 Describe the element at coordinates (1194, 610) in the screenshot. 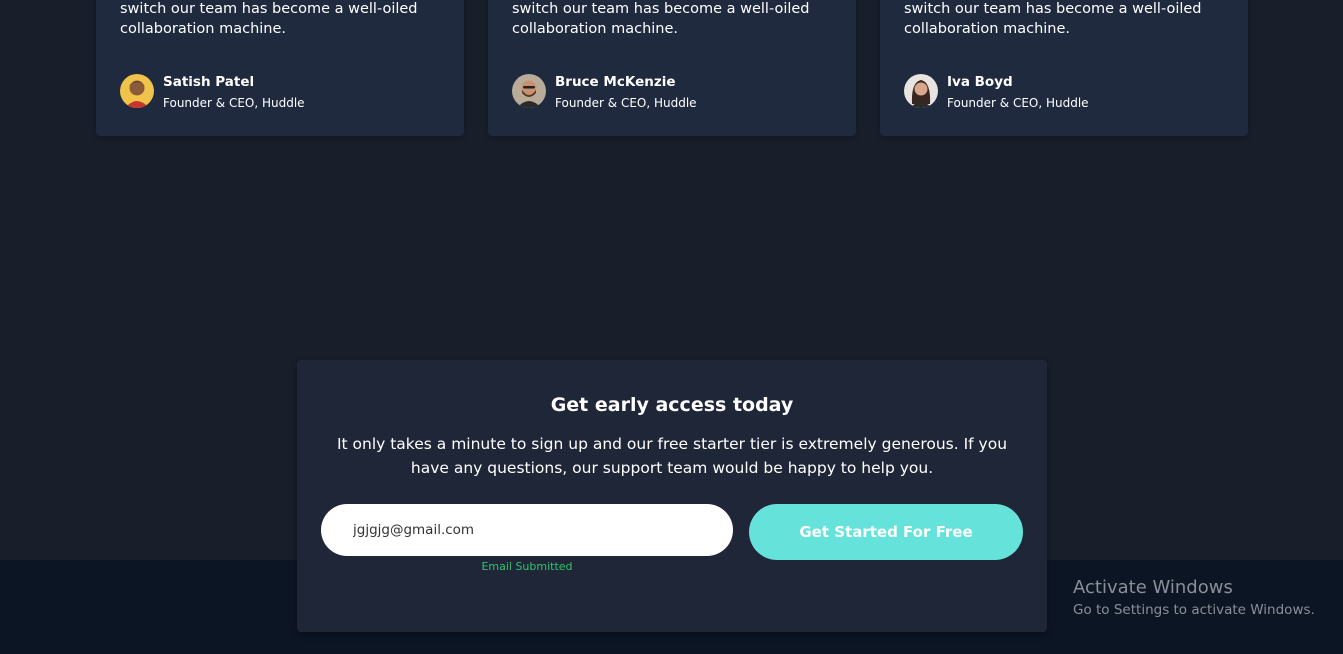

I see `watermark-subtitle: Go to Settings to activate Windows.` at that location.